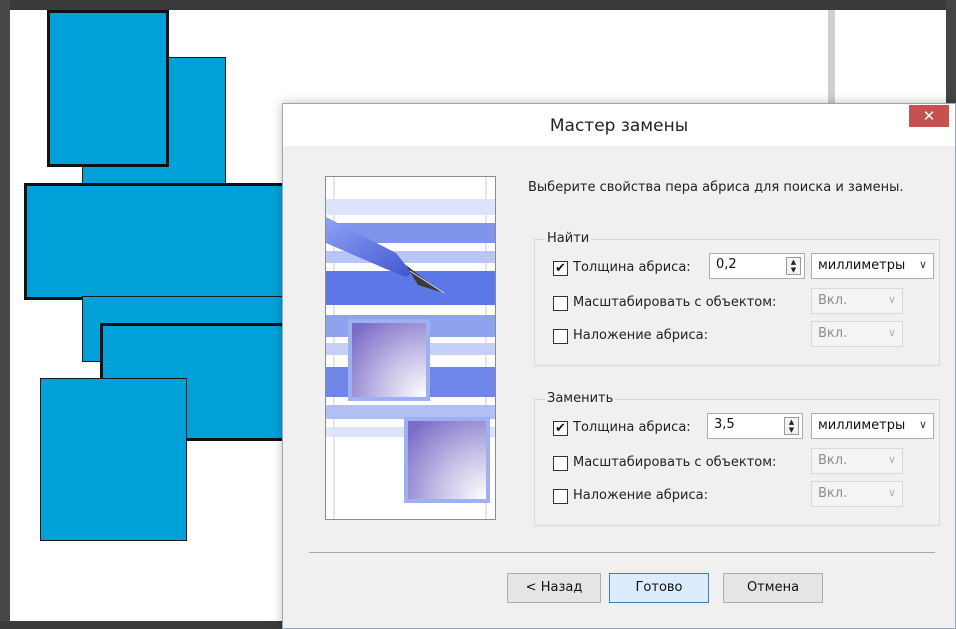 The width and height of the screenshot is (956, 629). Describe the element at coordinates (675, 462) in the screenshot. I see `replace-scale-label: Масштабировать с объектом:` at that location.